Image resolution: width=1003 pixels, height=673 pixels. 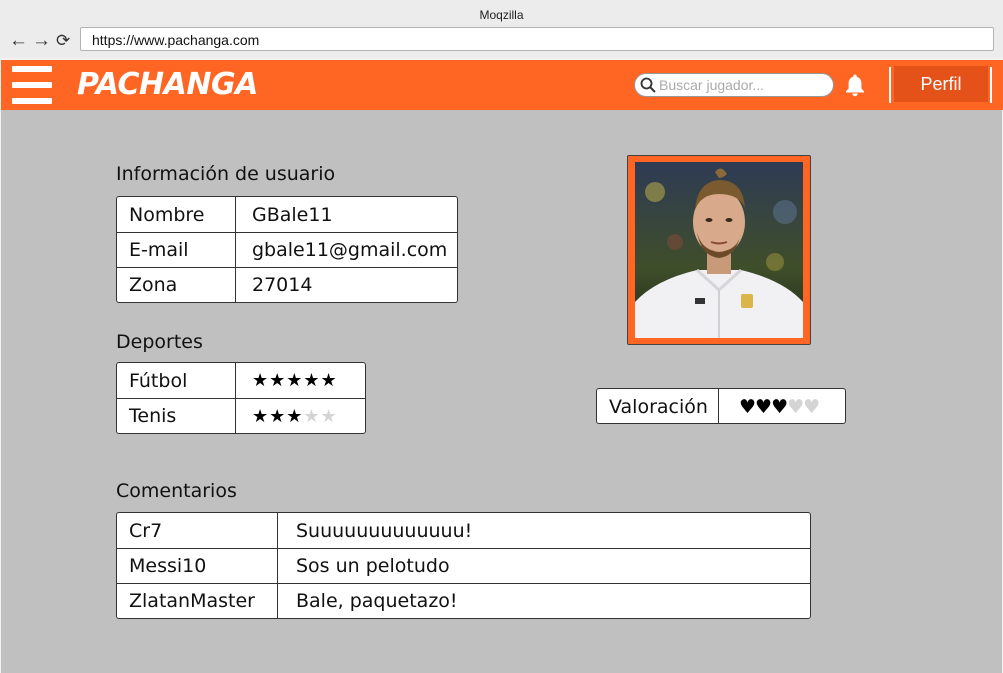 I want to click on sports-title: Deportes, so click(x=159, y=342).